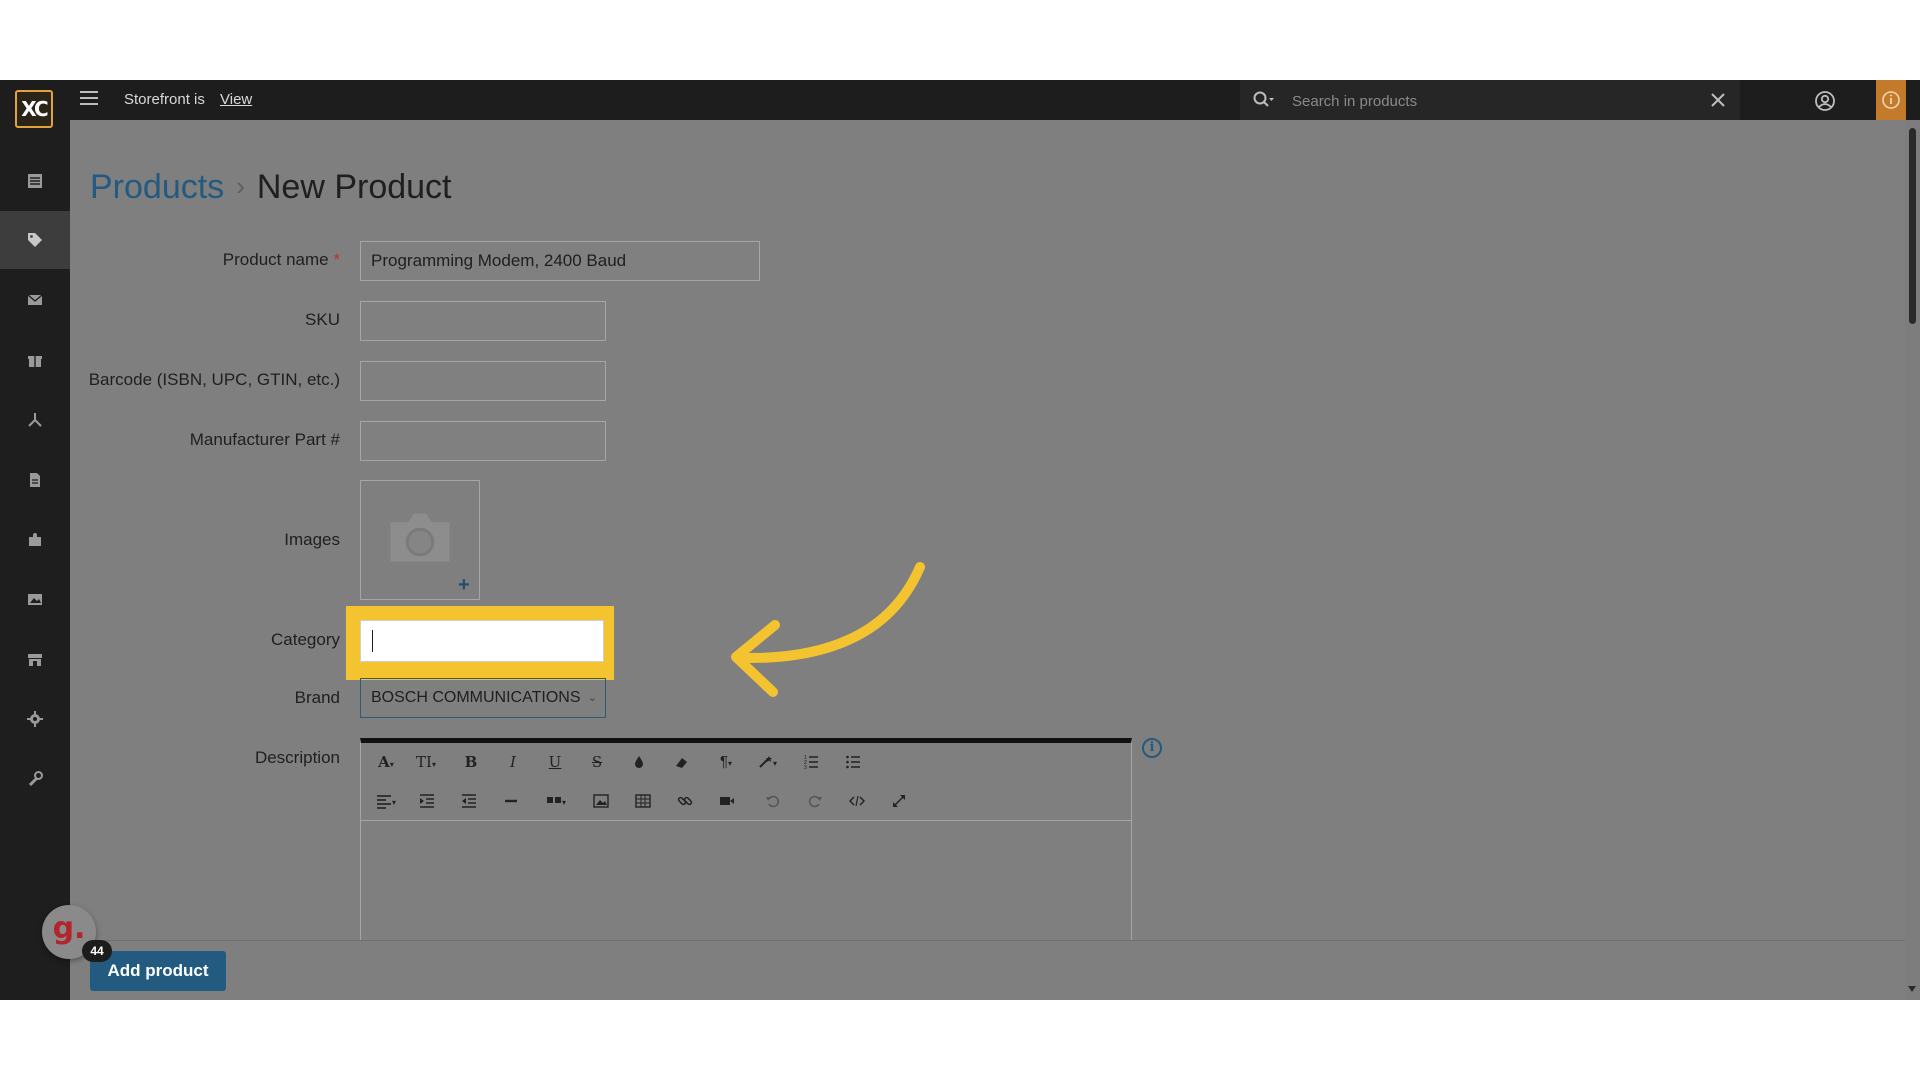  What do you see at coordinates (35, 599) in the screenshot?
I see `sidebar-item-look-feel` at bounding box center [35, 599].